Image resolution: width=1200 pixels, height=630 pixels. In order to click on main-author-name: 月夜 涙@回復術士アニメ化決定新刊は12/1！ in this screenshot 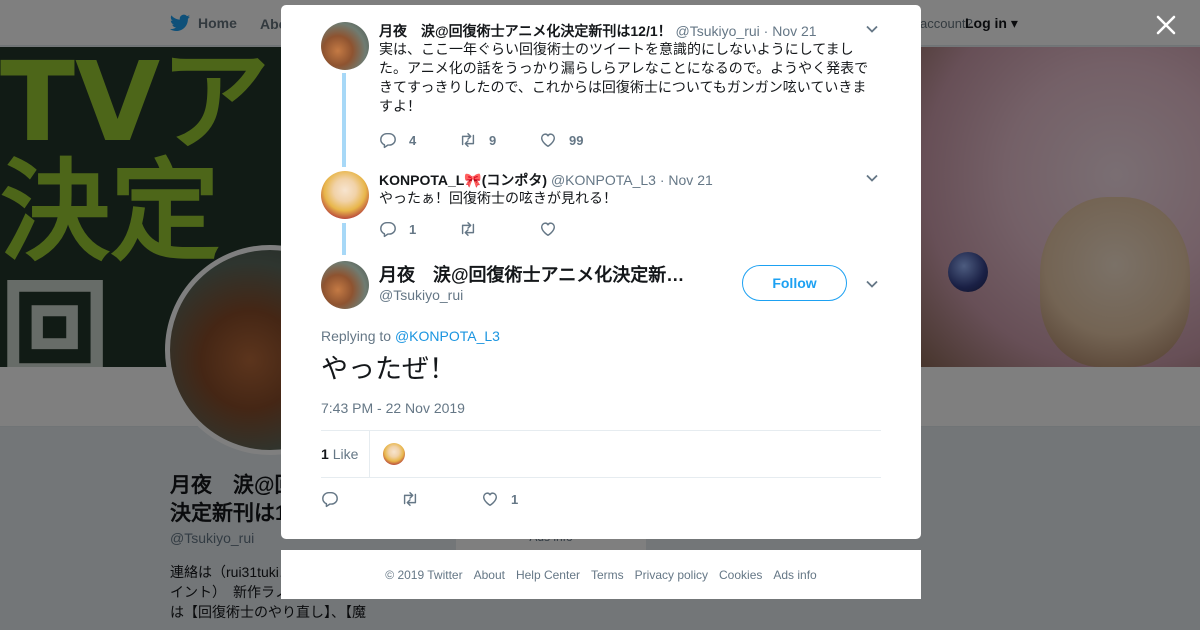, I will do `click(534, 274)`.